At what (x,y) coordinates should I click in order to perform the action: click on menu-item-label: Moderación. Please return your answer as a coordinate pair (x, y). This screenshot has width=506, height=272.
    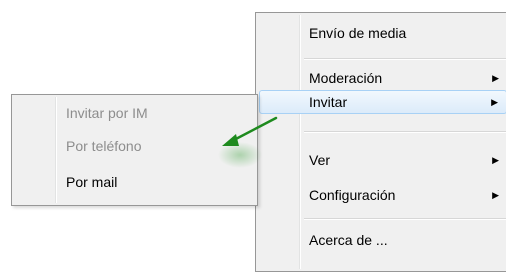
    Looking at the image, I should click on (346, 78).